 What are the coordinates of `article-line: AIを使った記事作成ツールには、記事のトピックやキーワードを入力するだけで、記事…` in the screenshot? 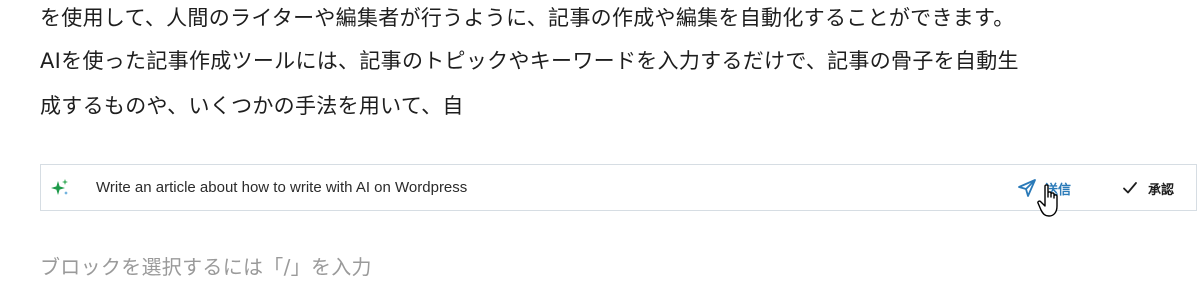 It's located at (529, 61).